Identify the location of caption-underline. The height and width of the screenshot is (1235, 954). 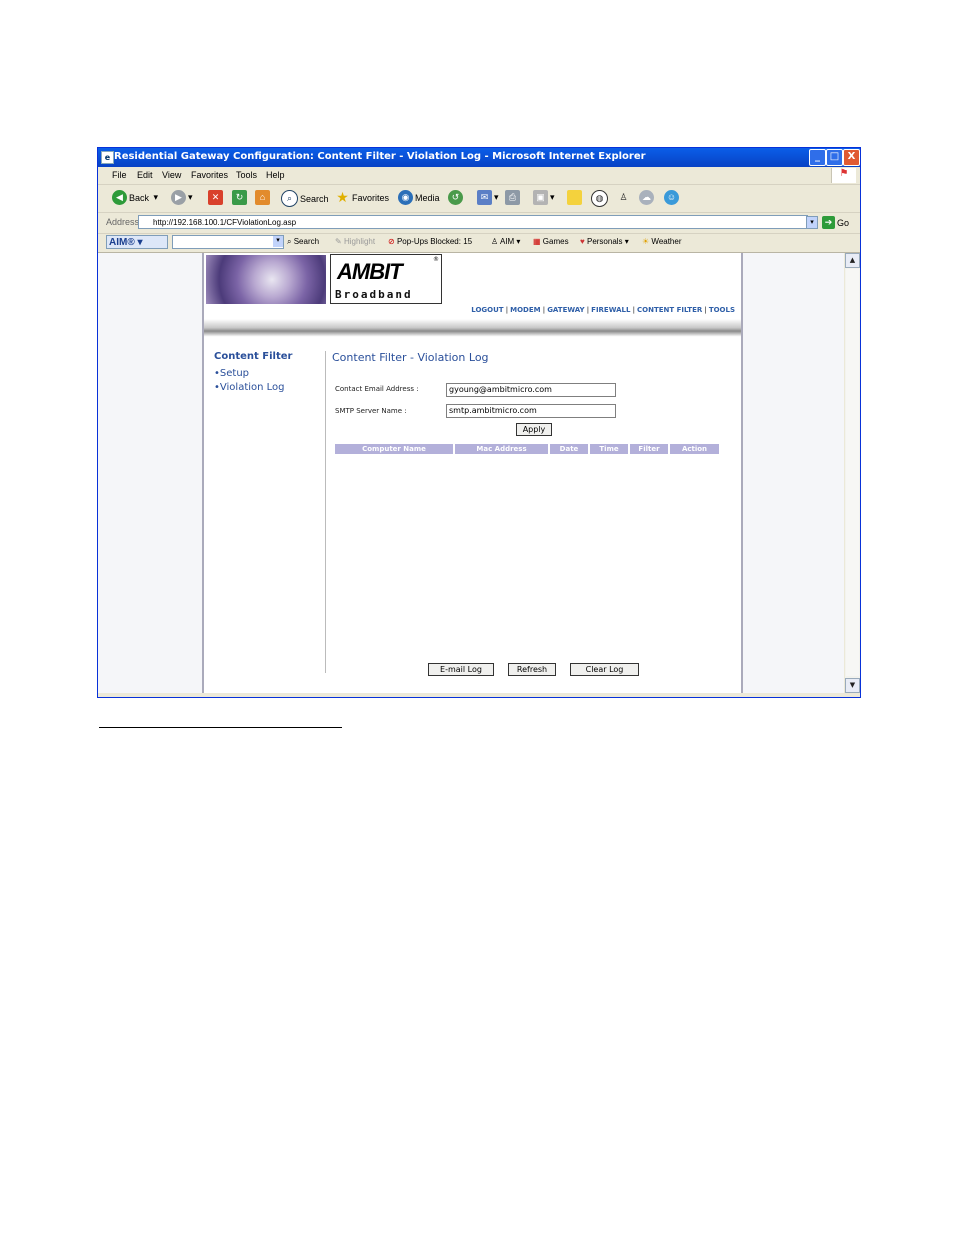
(220, 727).